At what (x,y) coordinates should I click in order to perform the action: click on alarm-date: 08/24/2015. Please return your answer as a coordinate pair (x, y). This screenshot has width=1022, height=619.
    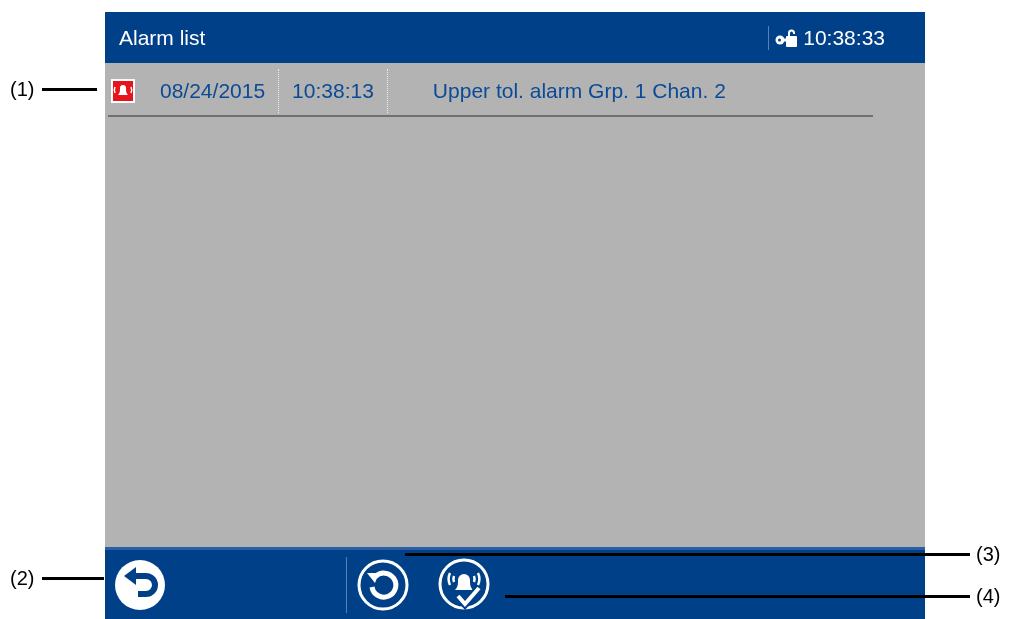
    Looking at the image, I should click on (213, 91).